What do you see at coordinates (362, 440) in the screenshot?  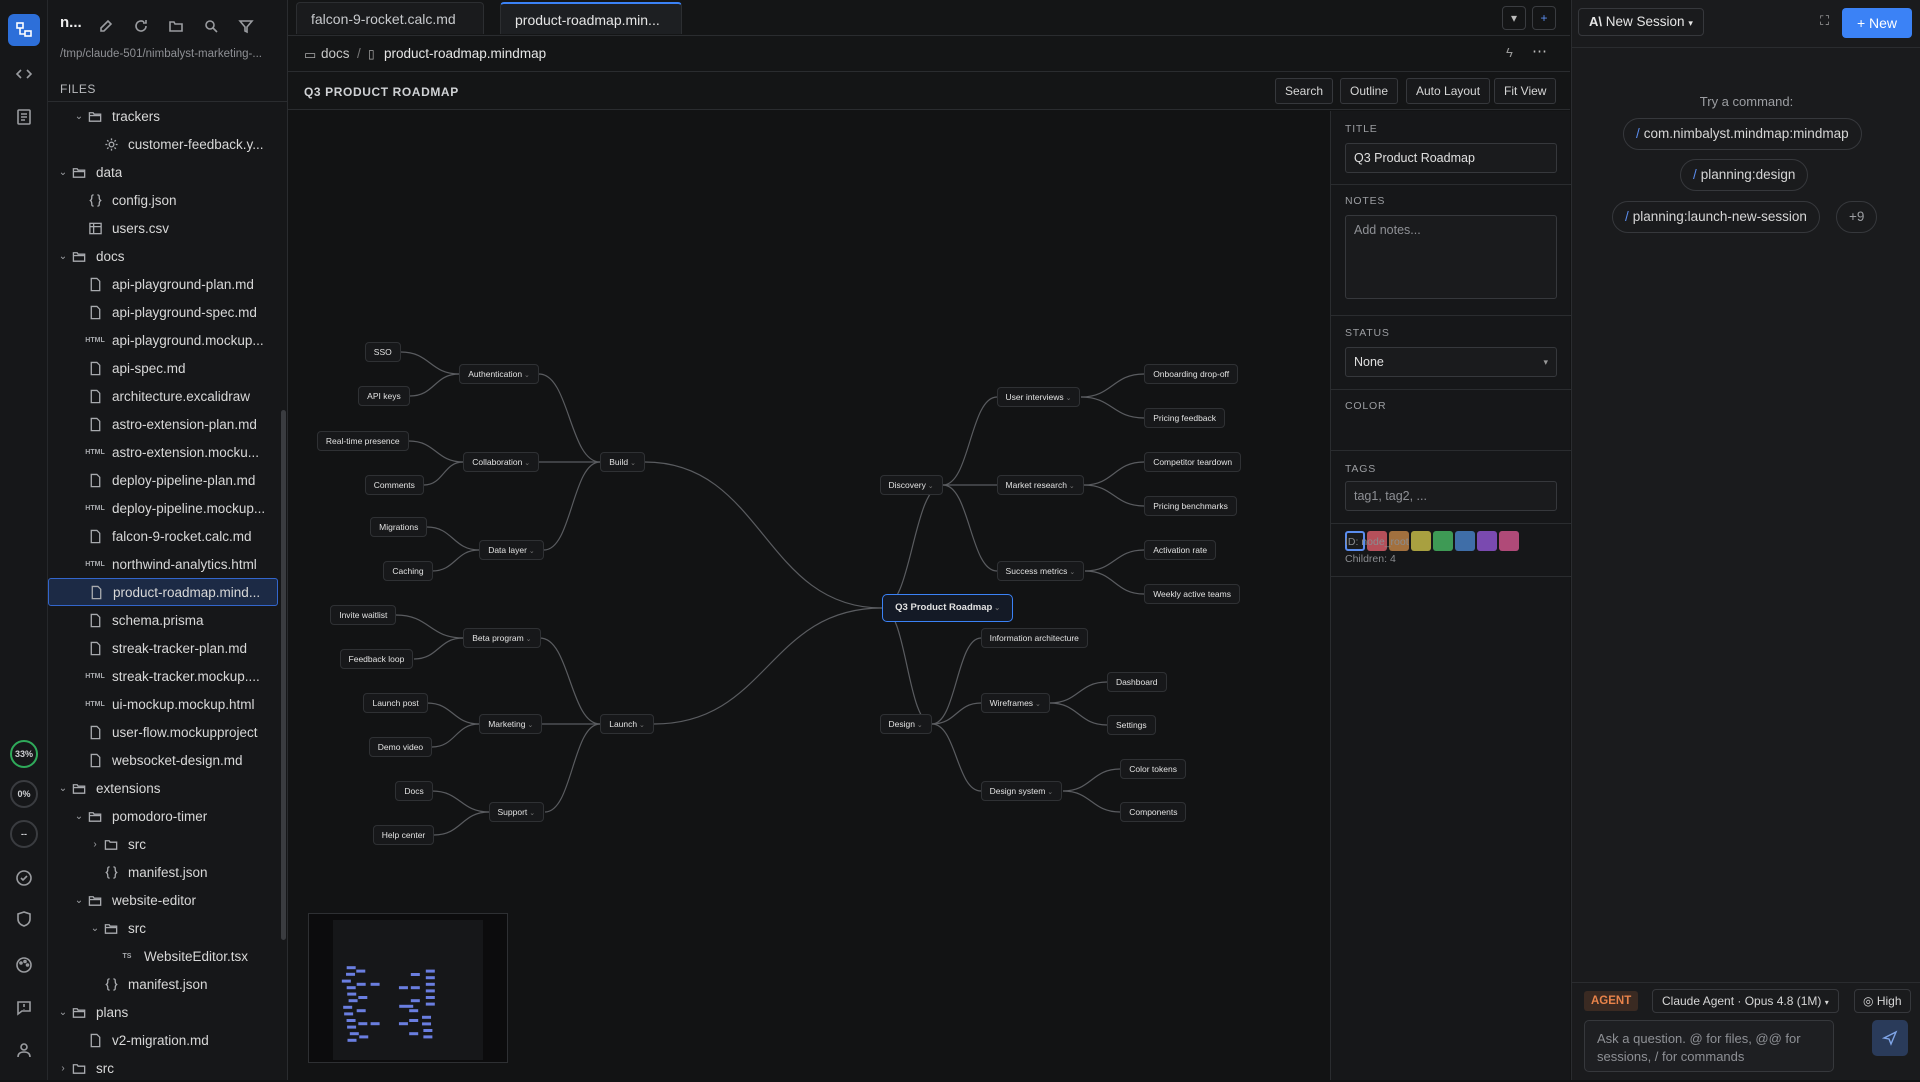 I see `mindmap-node-realtime: Real-time presence` at bounding box center [362, 440].